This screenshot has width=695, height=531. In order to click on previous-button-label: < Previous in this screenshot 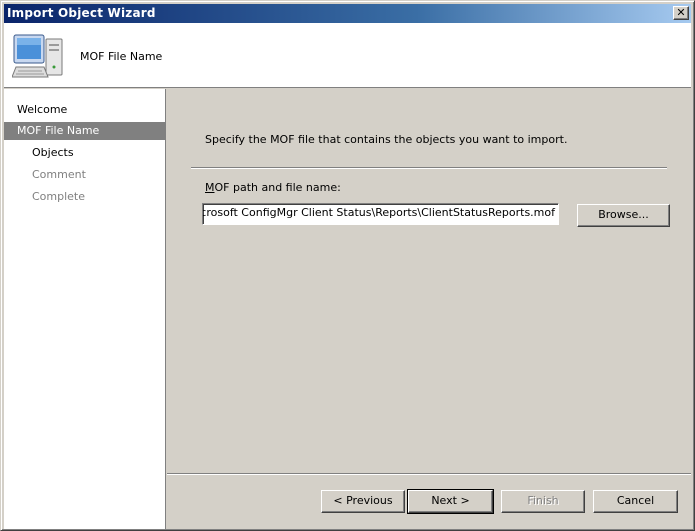, I will do `click(363, 500)`.